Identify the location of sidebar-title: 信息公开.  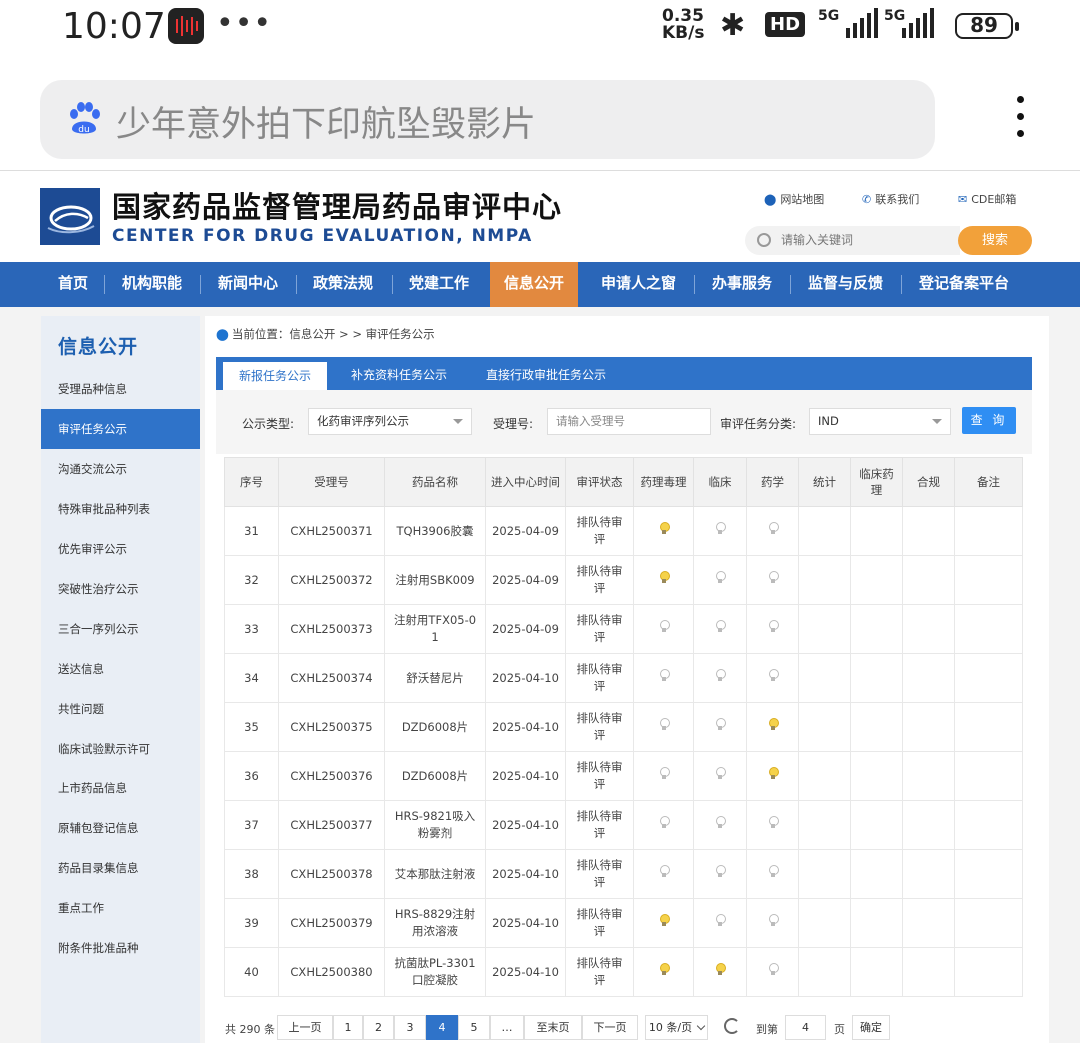
(98, 347).